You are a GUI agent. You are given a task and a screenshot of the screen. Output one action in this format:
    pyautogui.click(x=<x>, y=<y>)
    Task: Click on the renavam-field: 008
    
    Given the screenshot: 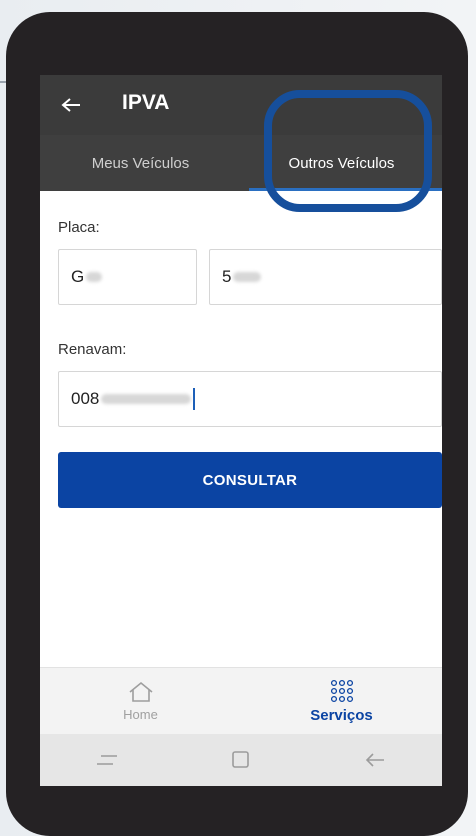 What is the action you would take?
    pyautogui.click(x=250, y=399)
    